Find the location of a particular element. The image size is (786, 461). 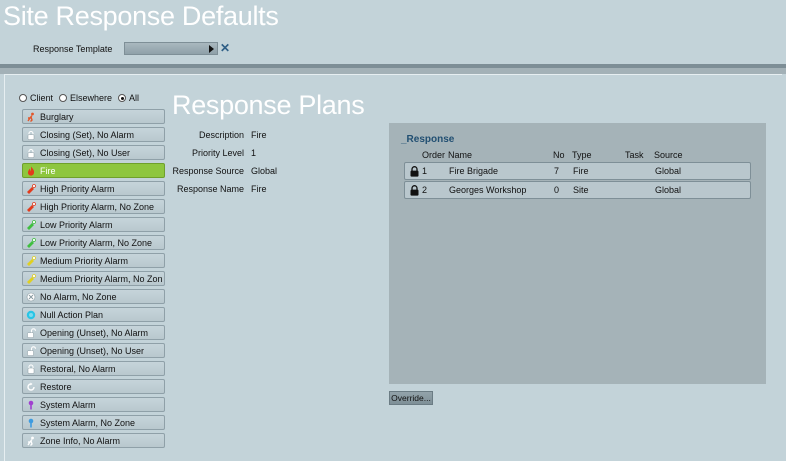

plan-item: Zone Info, No Alarm is located at coordinates (93, 440).